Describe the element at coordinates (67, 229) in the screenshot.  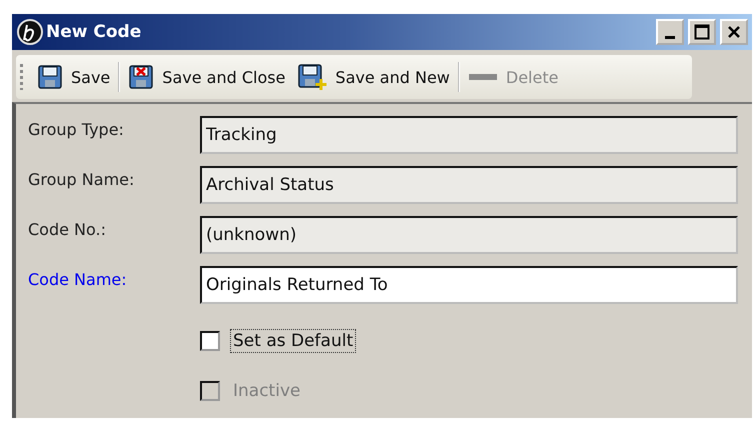
I see `field-label: Code No.:` at that location.